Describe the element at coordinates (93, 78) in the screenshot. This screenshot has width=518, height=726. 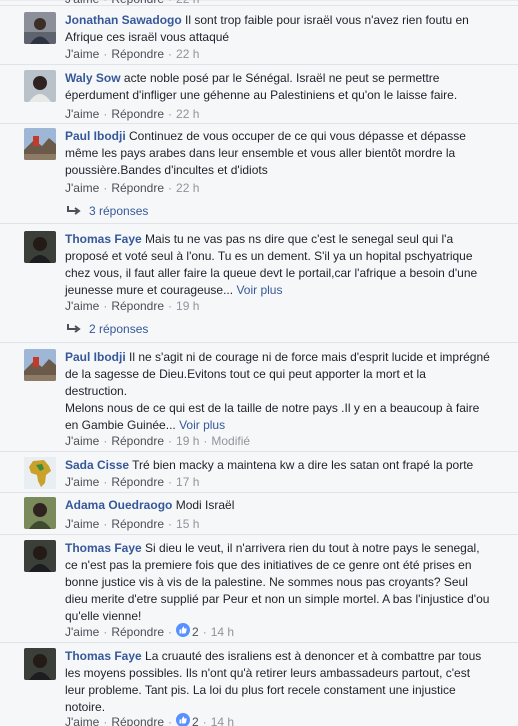
I see `comment-author: Waly Sow` at that location.